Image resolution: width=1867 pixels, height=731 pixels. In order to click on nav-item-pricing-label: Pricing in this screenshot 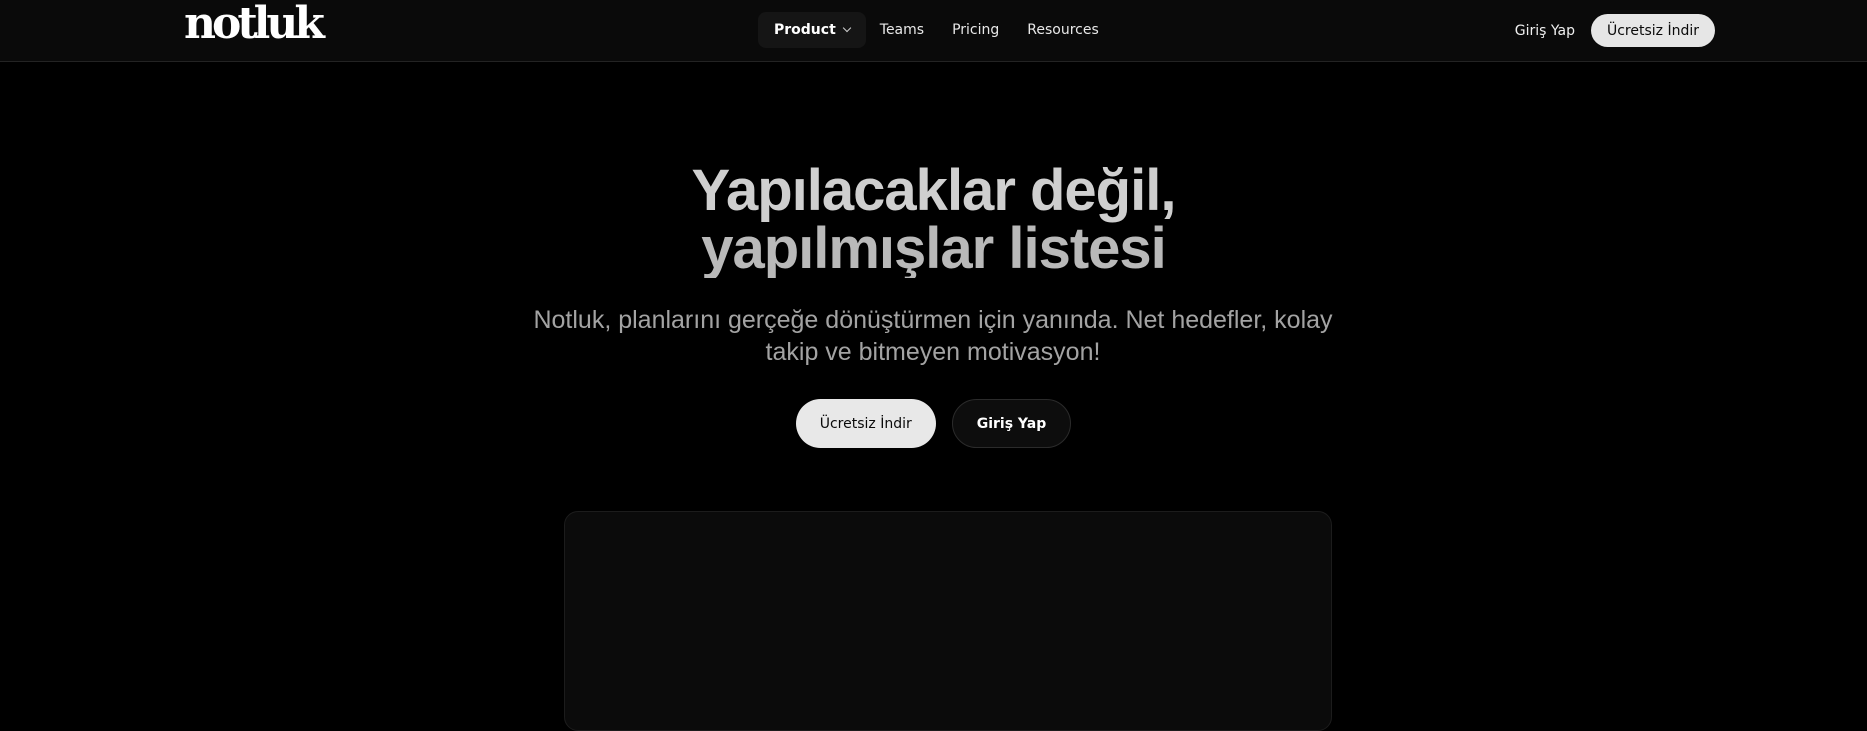, I will do `click(976, 30)`.